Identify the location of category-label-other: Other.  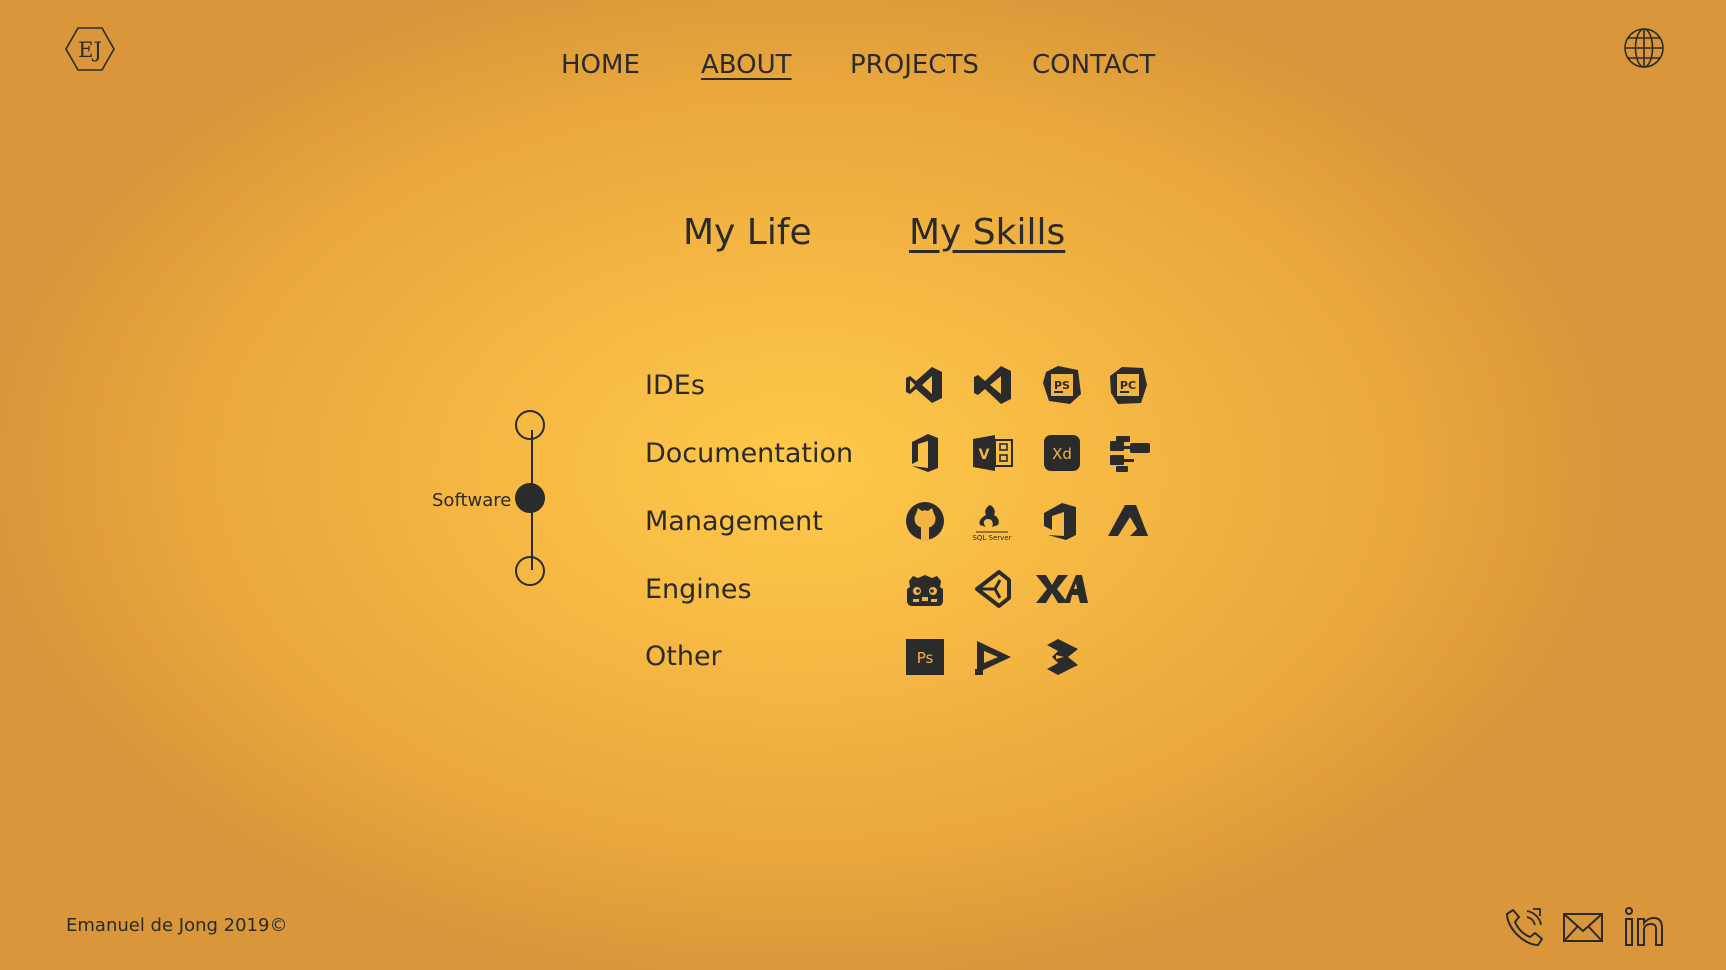
(683, 656).